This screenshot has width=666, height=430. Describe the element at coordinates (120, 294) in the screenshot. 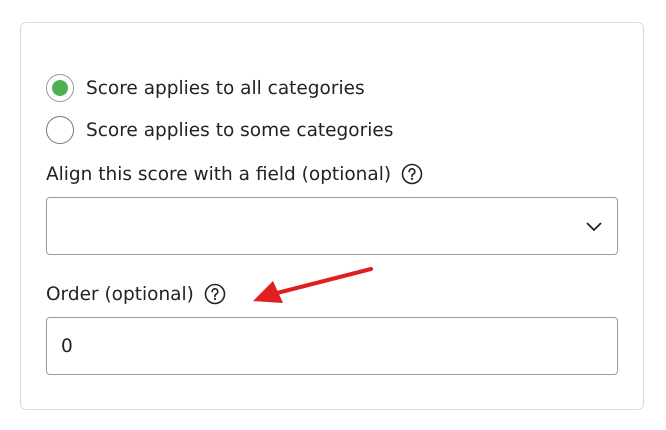

I see `field-label: Order (optional)` at that location.